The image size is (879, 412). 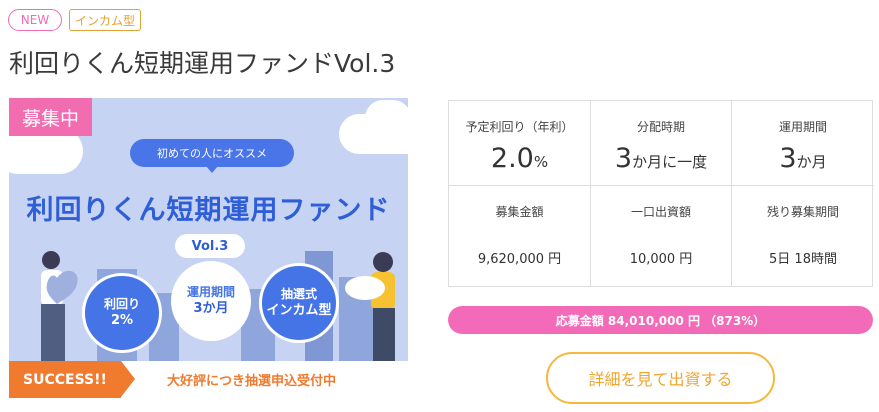 I want to click on period-circle: 運用期間 3か月, so click(x=211, y=301).